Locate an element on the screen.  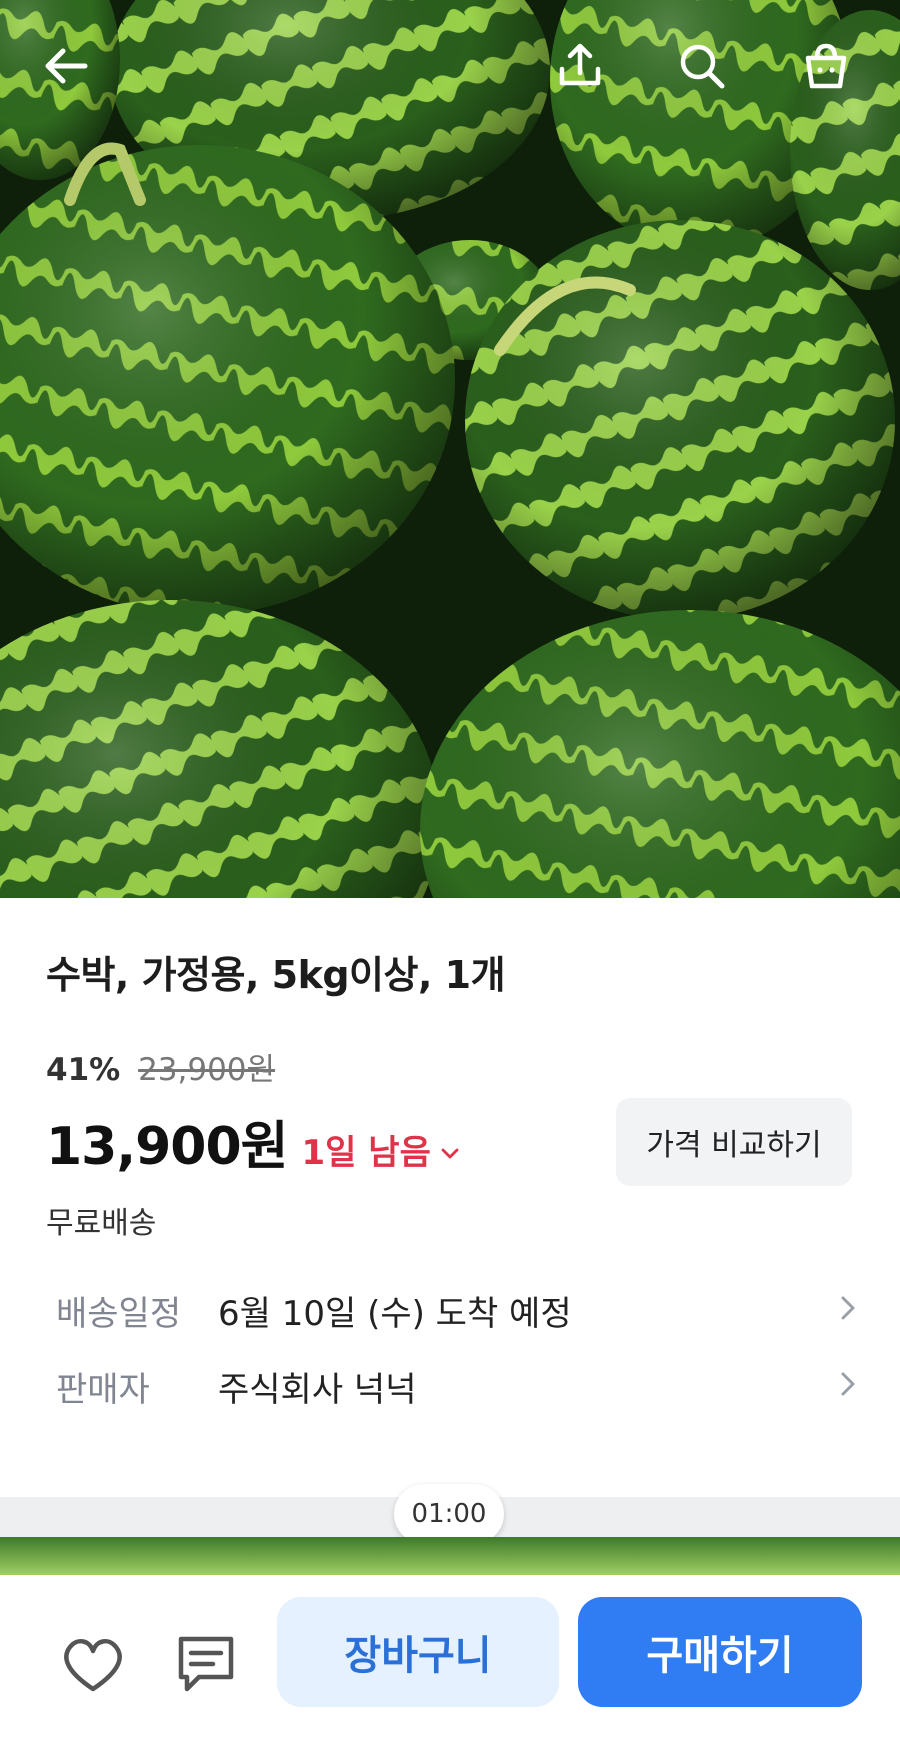
delivery-schedule-row: 배송일정 6월 10일 (수) 도착 예정 is located at coordinates (456, 1310).